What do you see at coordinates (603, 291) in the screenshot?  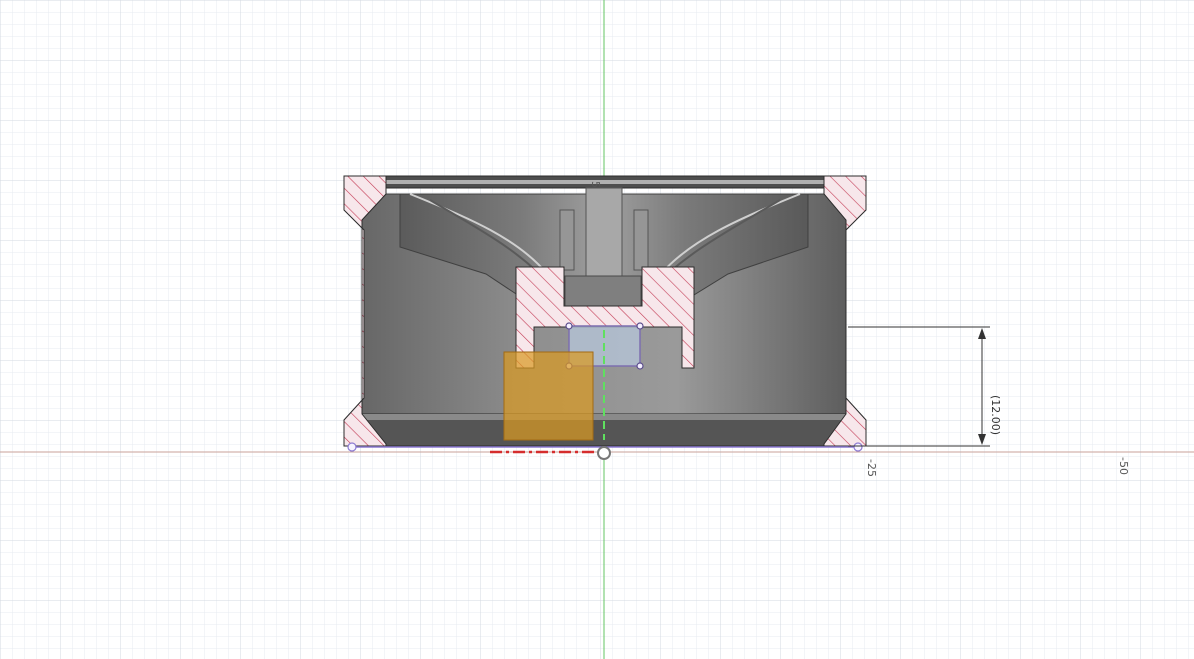 I see `magnet-gap` at bounding box center [603, 291].